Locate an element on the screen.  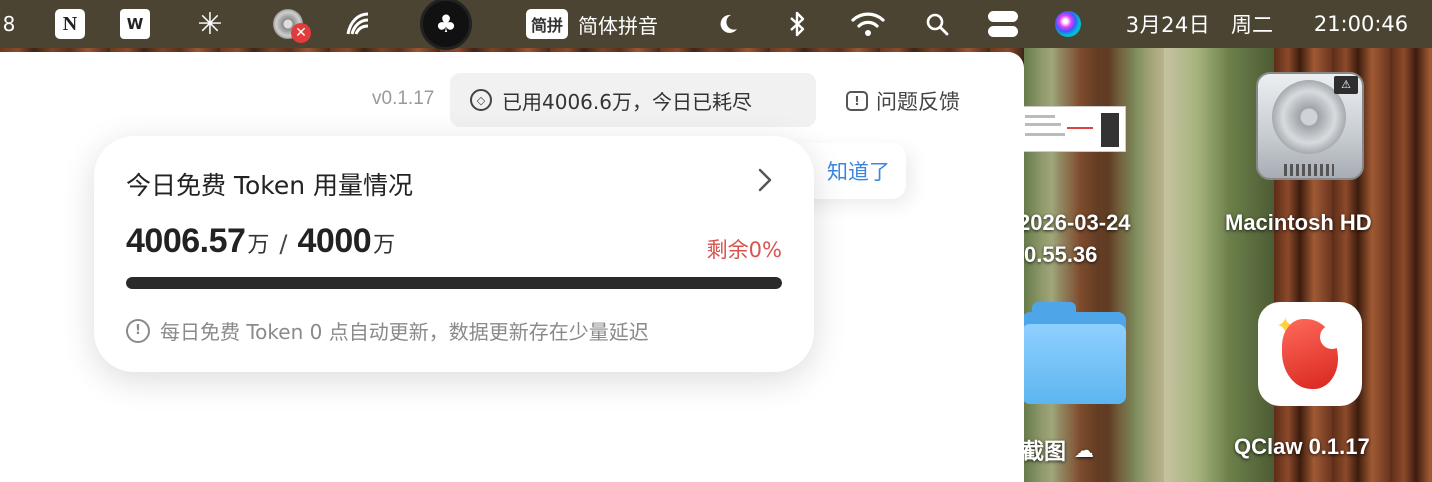
menubar-weekday: 周二 is located at coordinates (1252, 24).